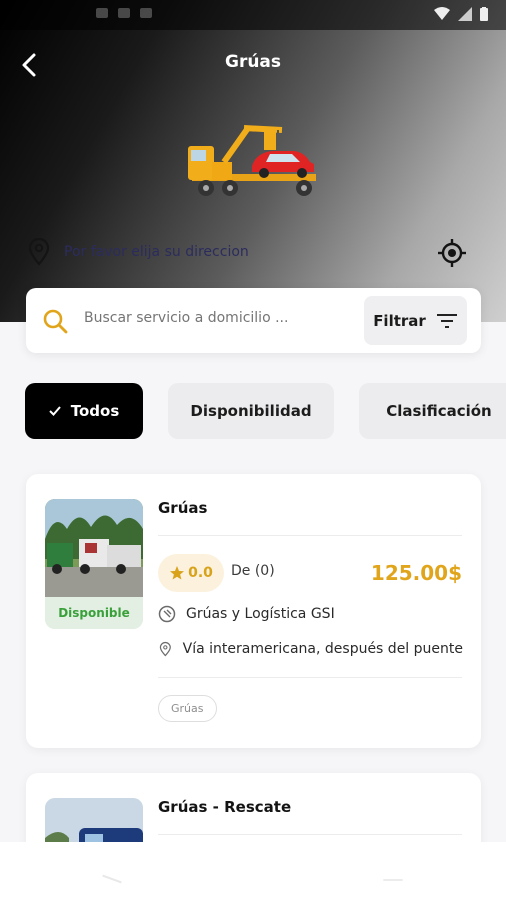 The width and height of the screenshot is (506, 900). I want to click on tow-trucks-photo, so click(94, 548).